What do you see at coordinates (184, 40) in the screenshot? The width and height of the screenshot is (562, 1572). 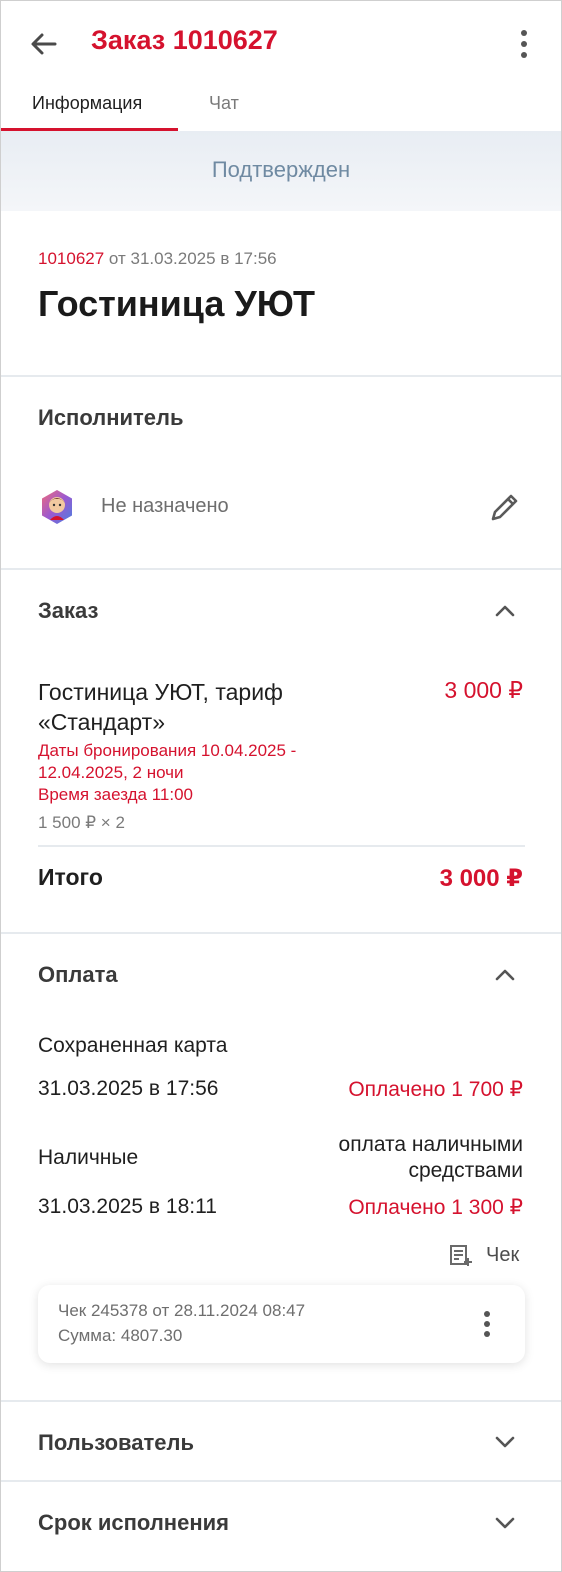 I see `page-title: Заказ 1010627` at bounding box center [184, 40].